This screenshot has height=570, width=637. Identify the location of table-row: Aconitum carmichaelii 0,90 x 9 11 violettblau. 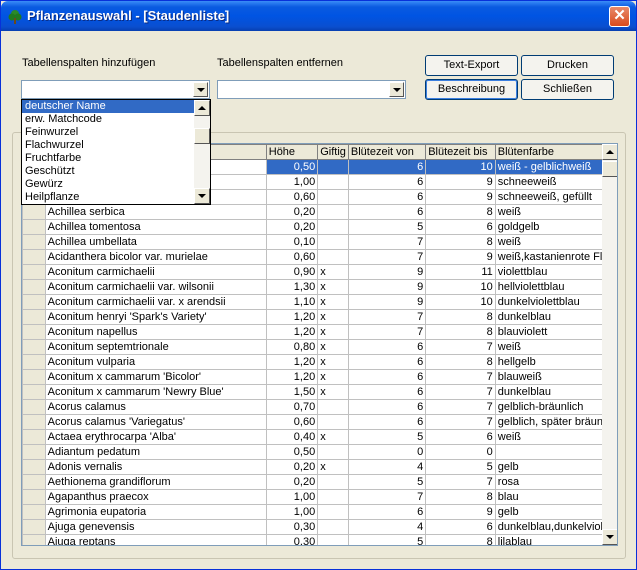
(319, 272).